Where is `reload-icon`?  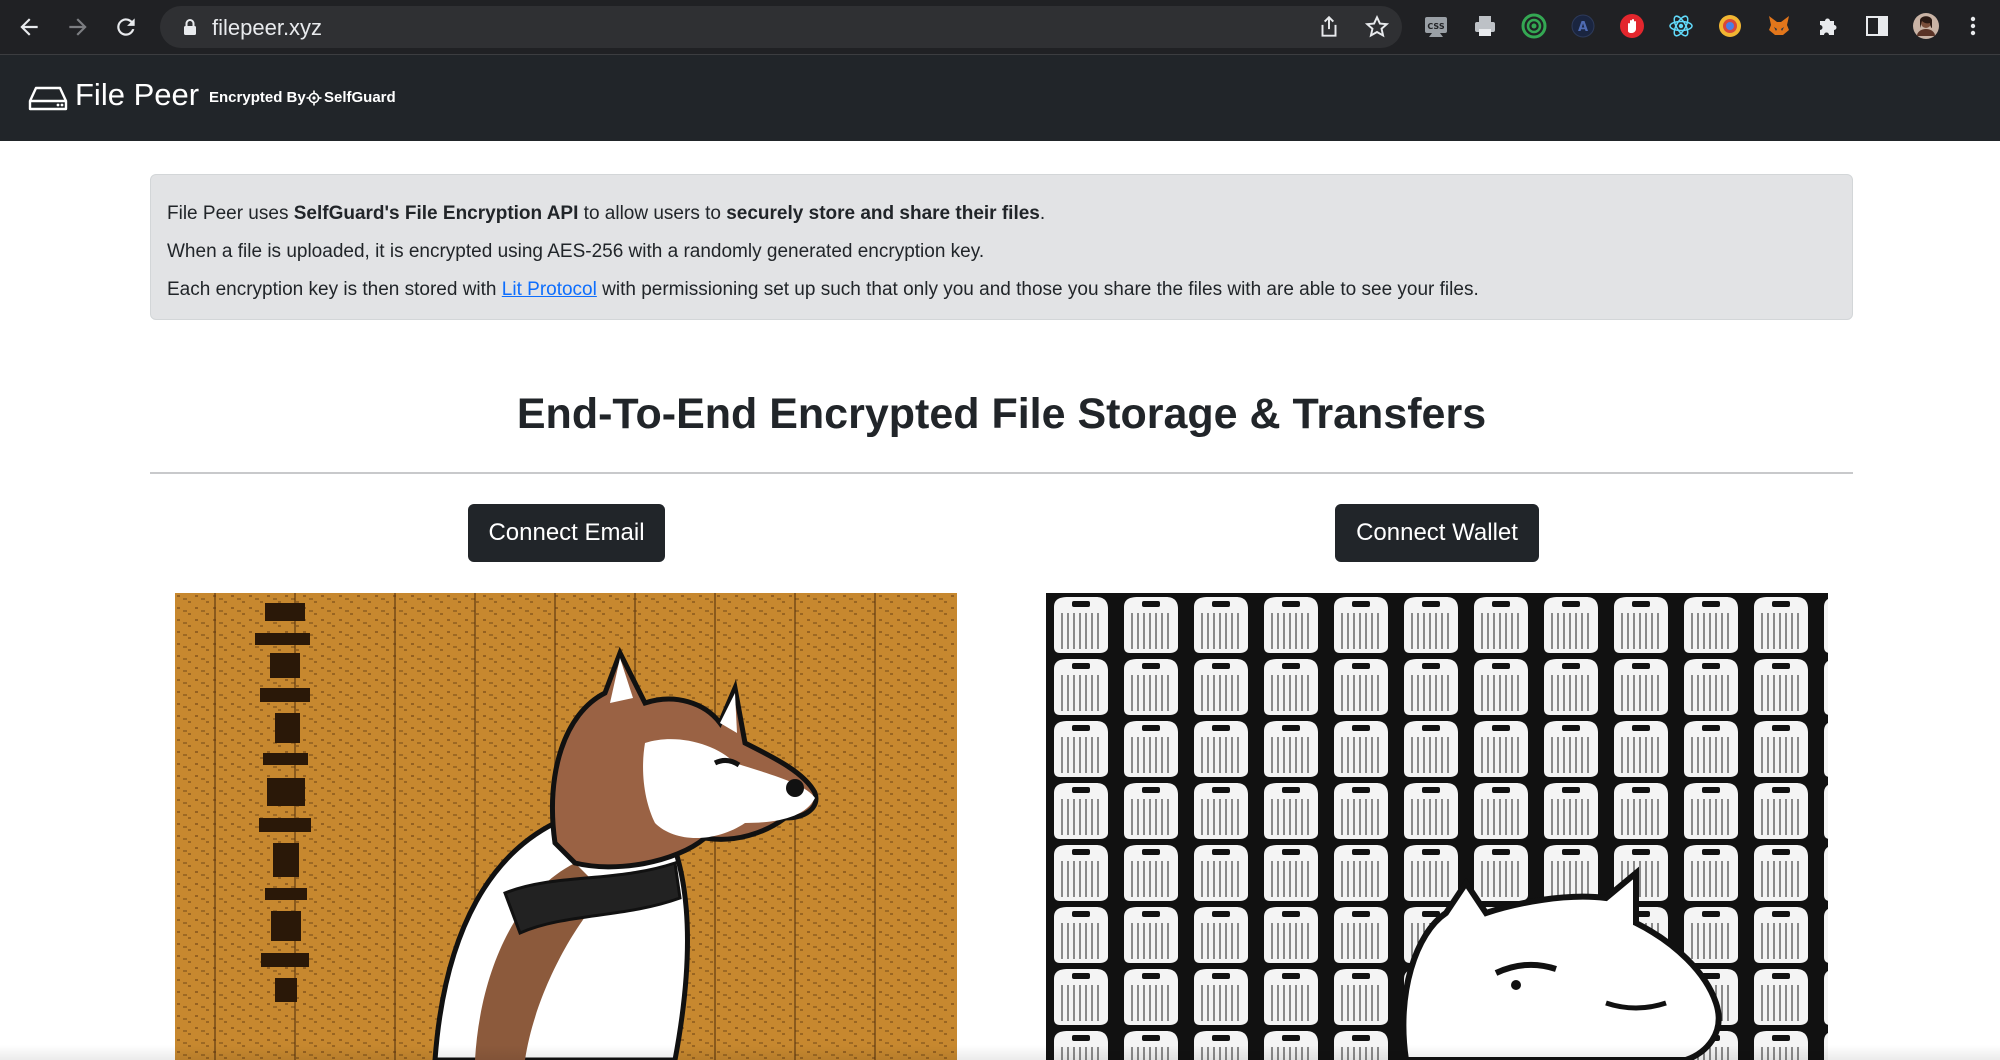
reload-icon is located at coordinates (126, 27).